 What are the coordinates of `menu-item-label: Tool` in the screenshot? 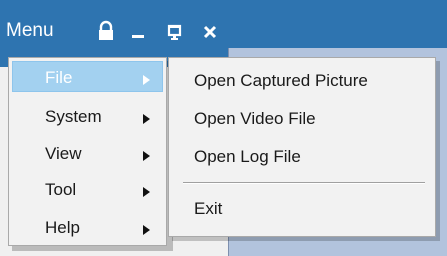 It's located at (61, 189).